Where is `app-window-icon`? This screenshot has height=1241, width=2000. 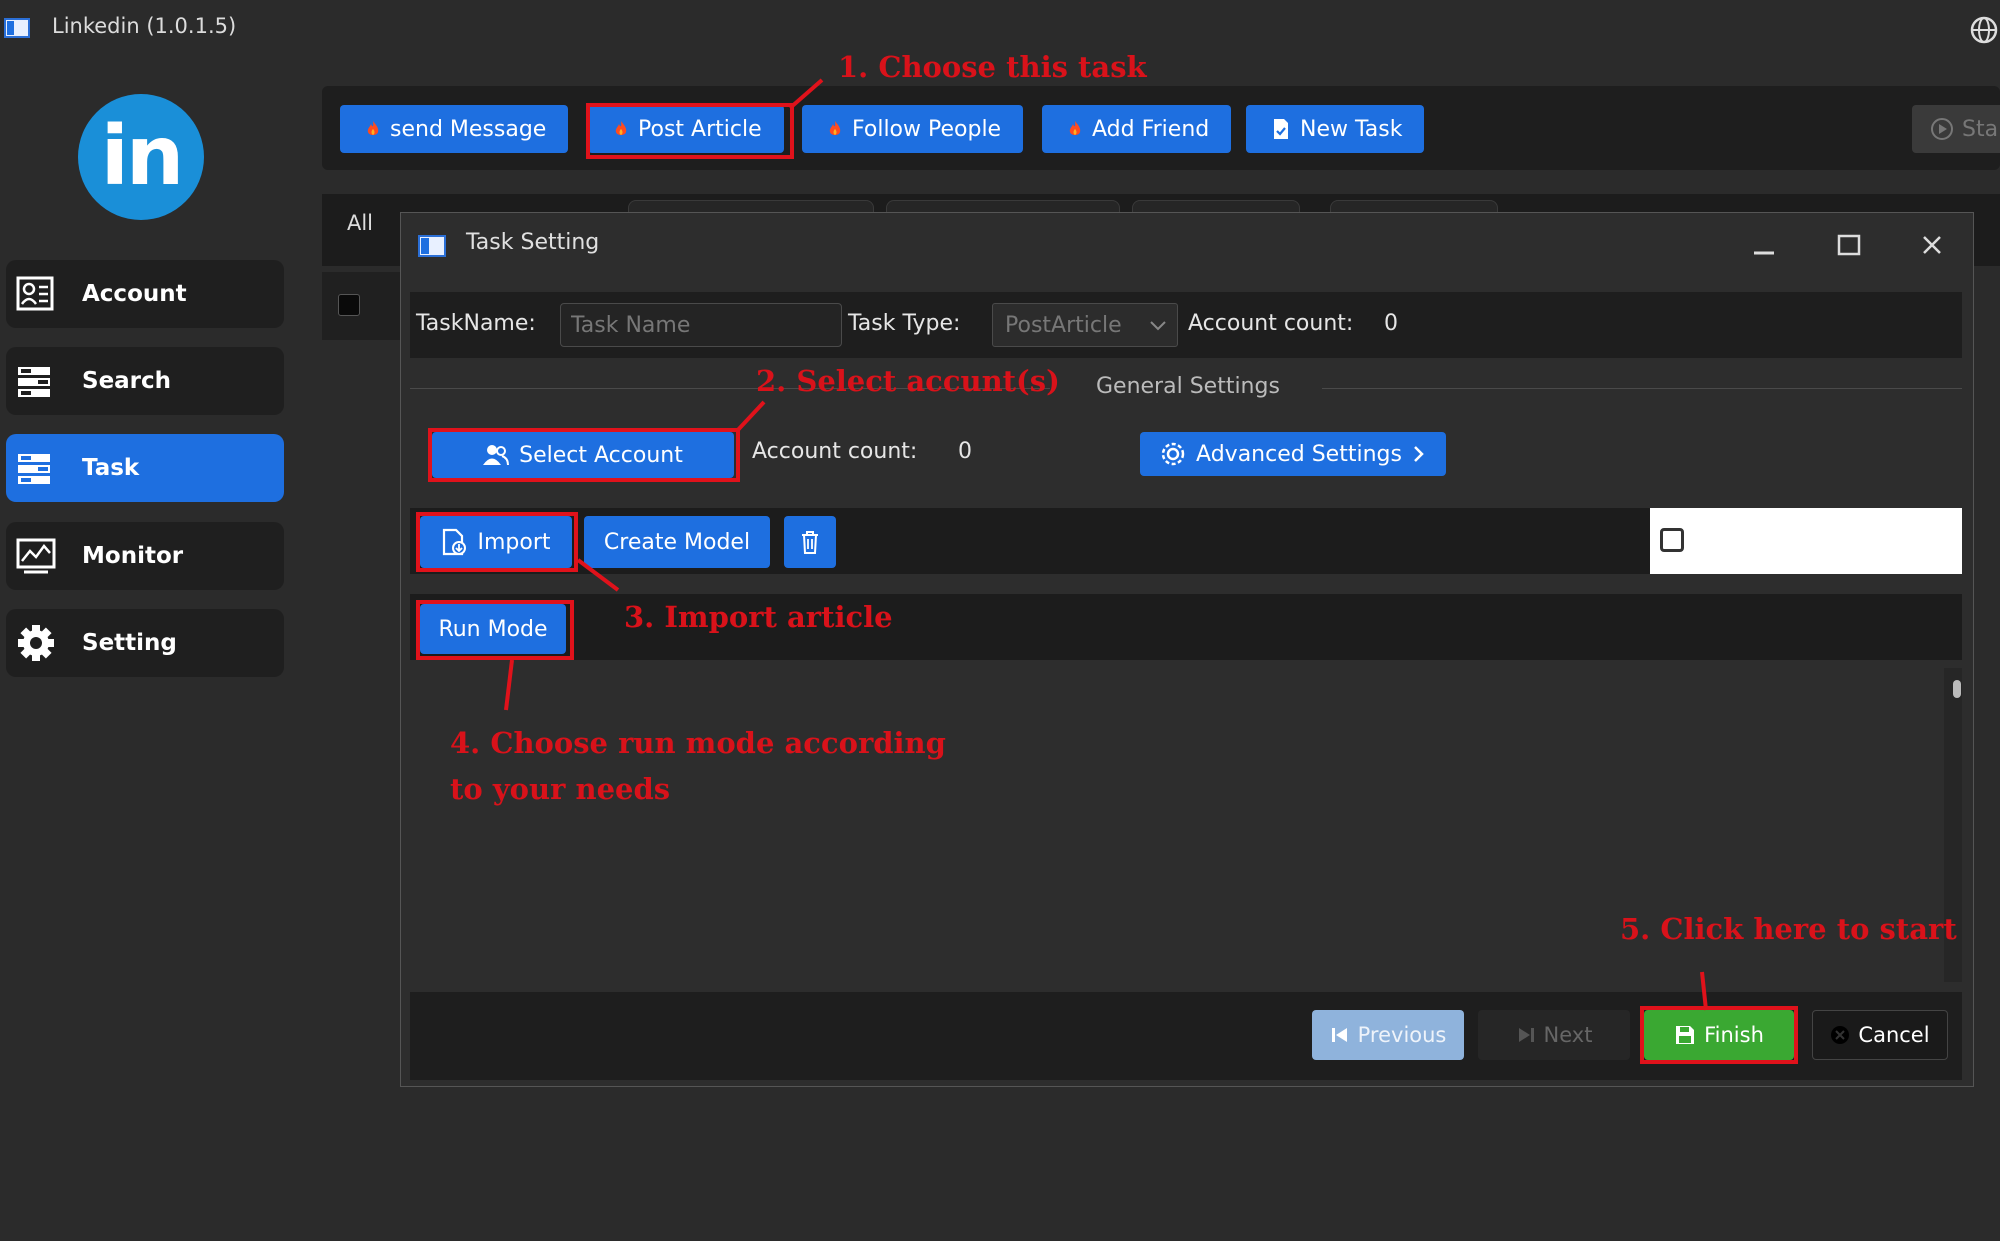
app-window-icon is located at coordinates (17, 28).